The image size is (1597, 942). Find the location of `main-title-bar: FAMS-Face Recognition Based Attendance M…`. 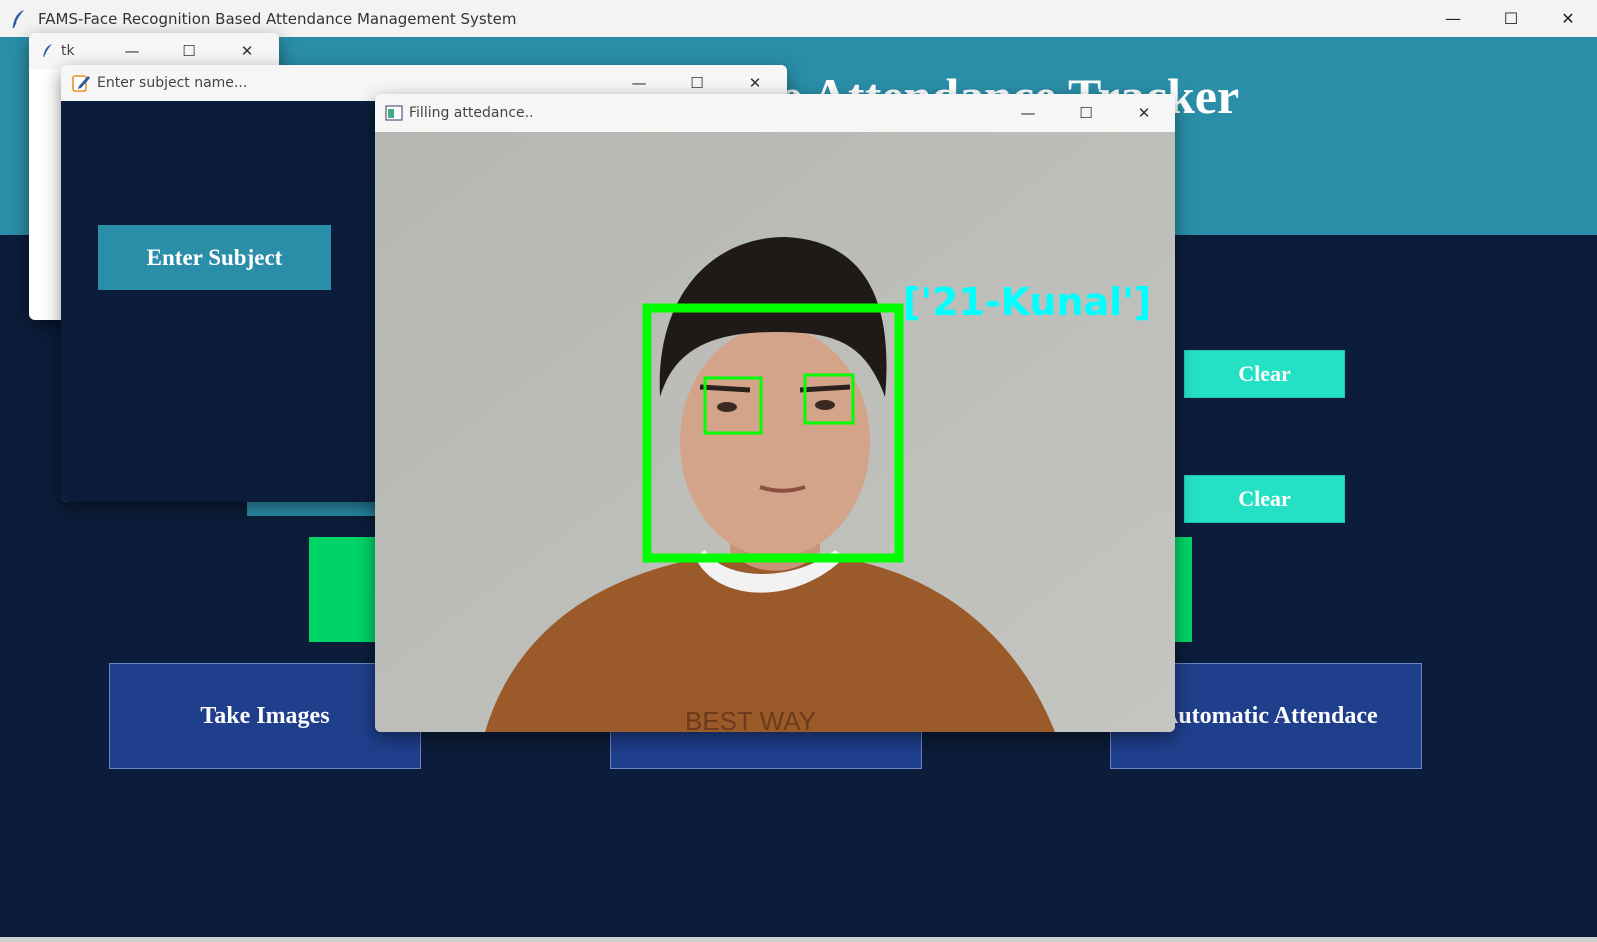

main-title-bar: FAMS-Face Recognition Based Attendance M… is located at coordinates (798, 18).